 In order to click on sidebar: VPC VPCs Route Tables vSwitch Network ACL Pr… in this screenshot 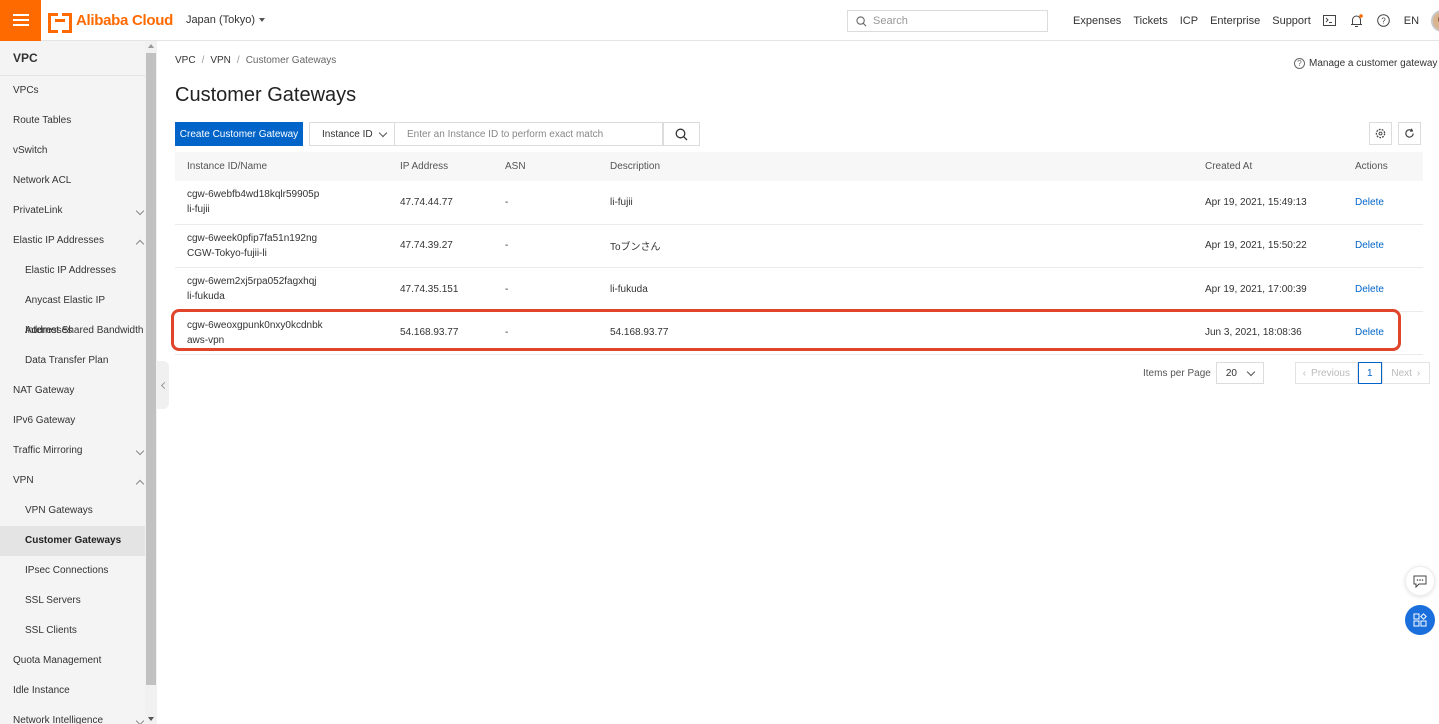, I will do `click(78, 382)`.